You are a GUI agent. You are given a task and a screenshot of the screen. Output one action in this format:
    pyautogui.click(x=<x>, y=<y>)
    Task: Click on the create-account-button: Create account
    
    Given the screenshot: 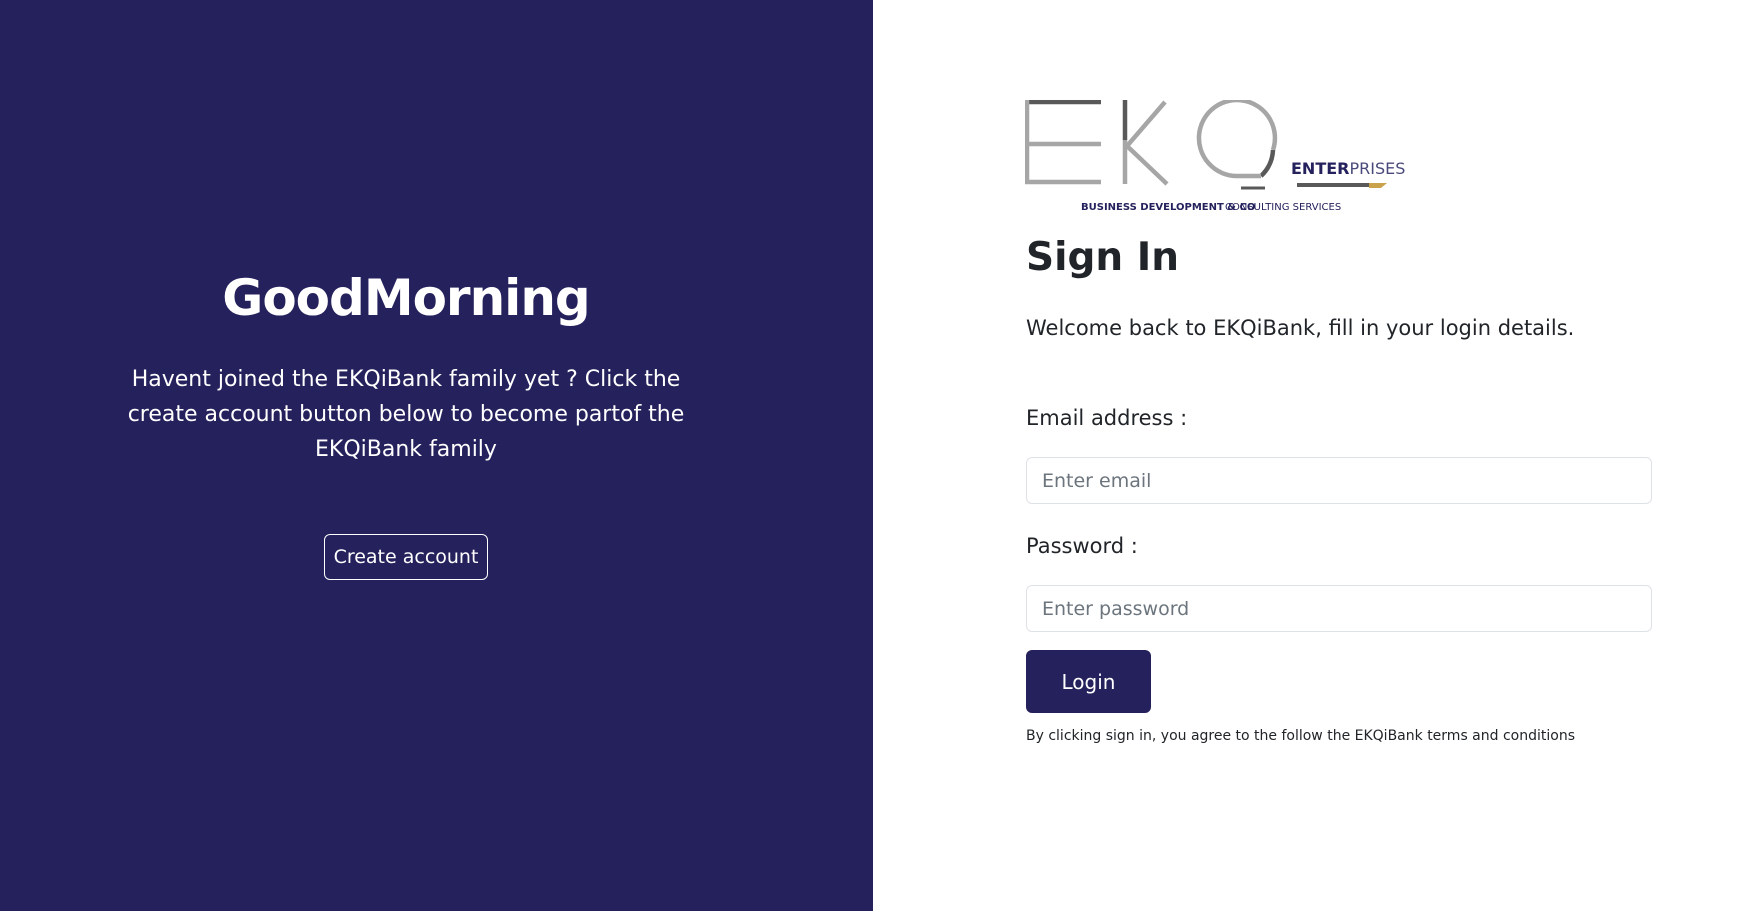 What is the action you would take?
    pyautogui.click(x=406, y=557)
    